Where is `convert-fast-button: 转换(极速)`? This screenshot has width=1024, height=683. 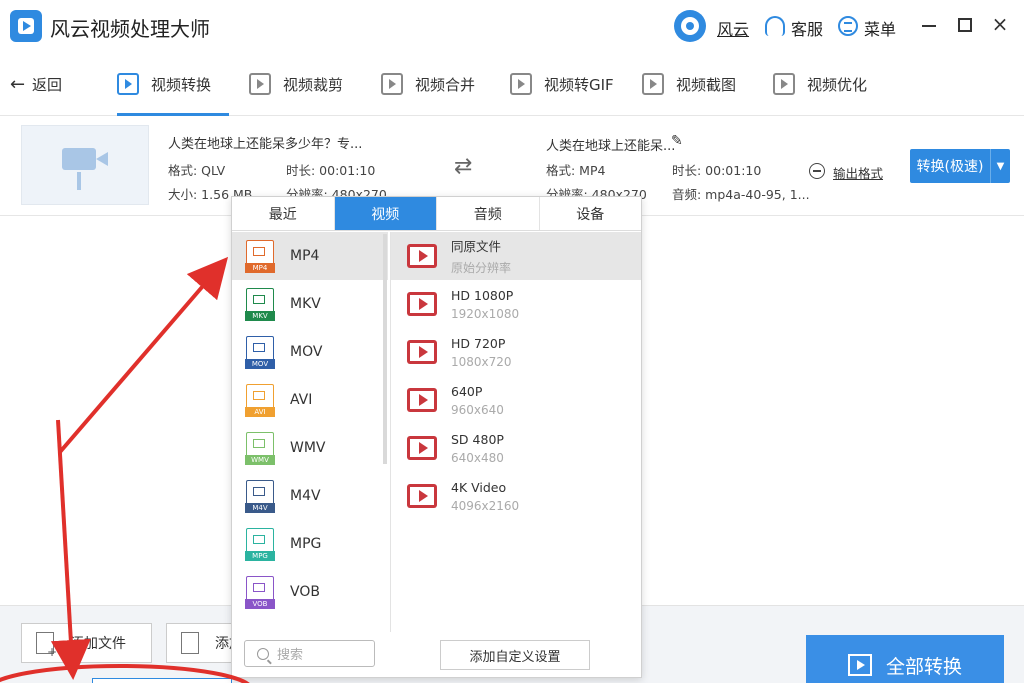
convert-fast-button: 转换(极速) is located at coordinates (950, 166).